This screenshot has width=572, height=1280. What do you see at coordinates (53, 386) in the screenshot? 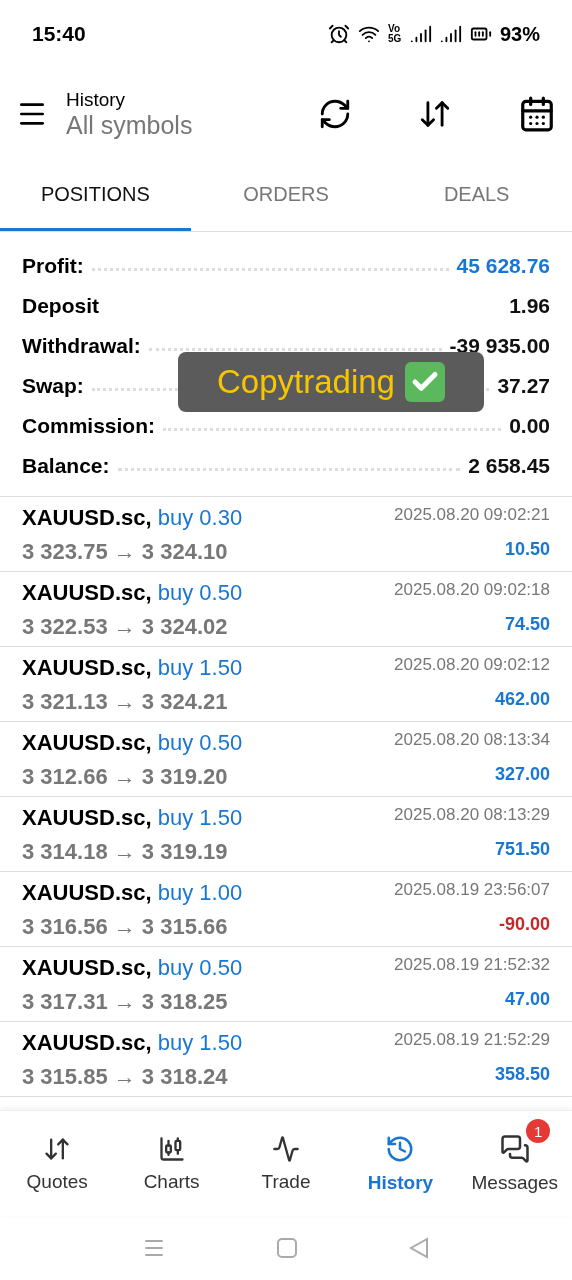
I see `summary-label: Swap:` at bounding box center [53, 386].